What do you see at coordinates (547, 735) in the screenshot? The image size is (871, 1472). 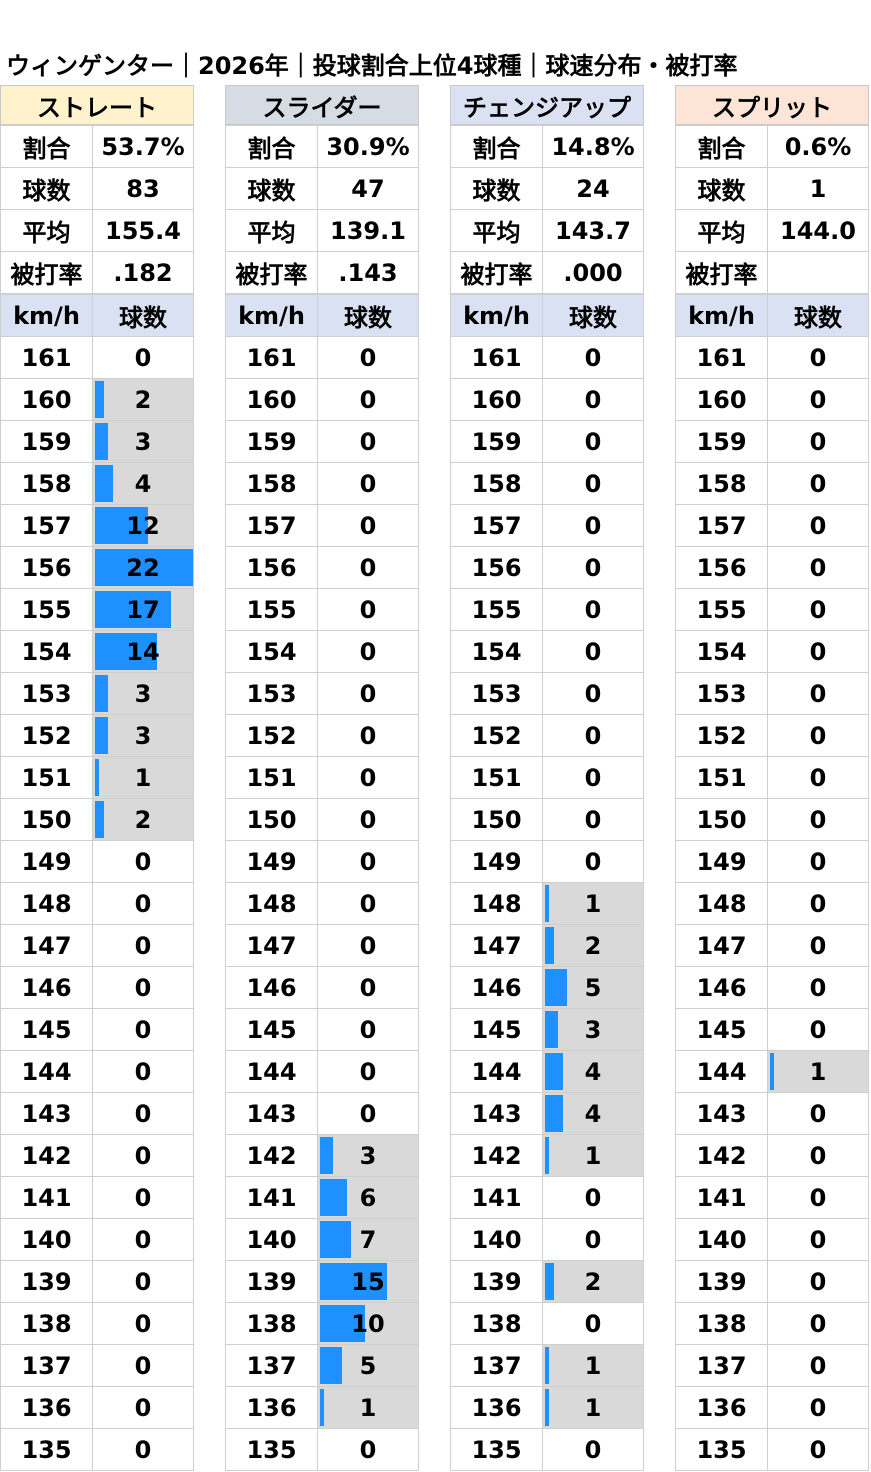 I see `speed-row: 152 0` at bounding box center [547, 735].